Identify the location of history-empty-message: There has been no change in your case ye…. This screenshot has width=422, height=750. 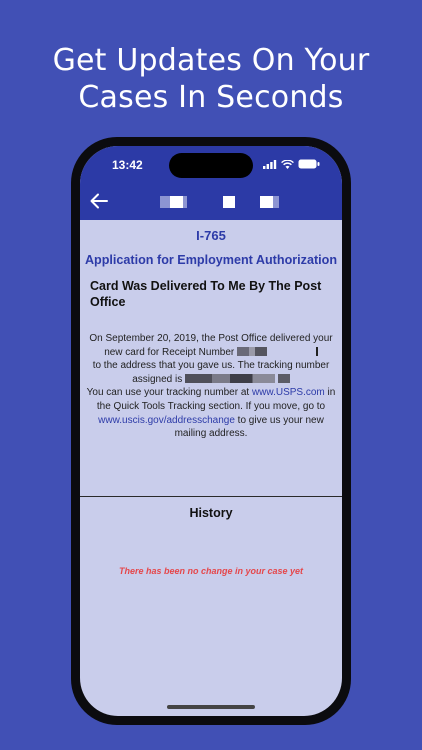
(211, 571).